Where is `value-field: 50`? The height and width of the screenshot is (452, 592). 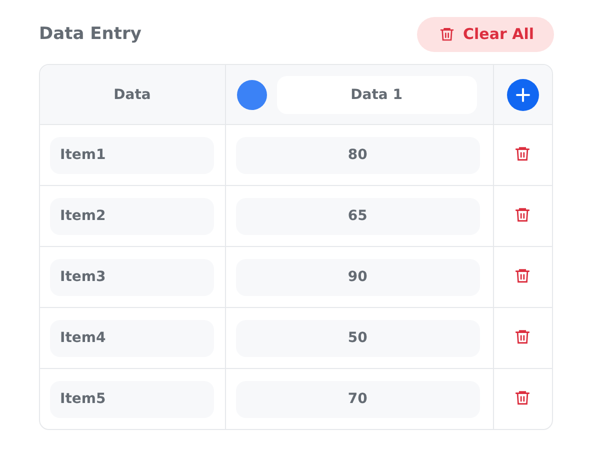 value-field: 50 is located at coordinates (358, 338).